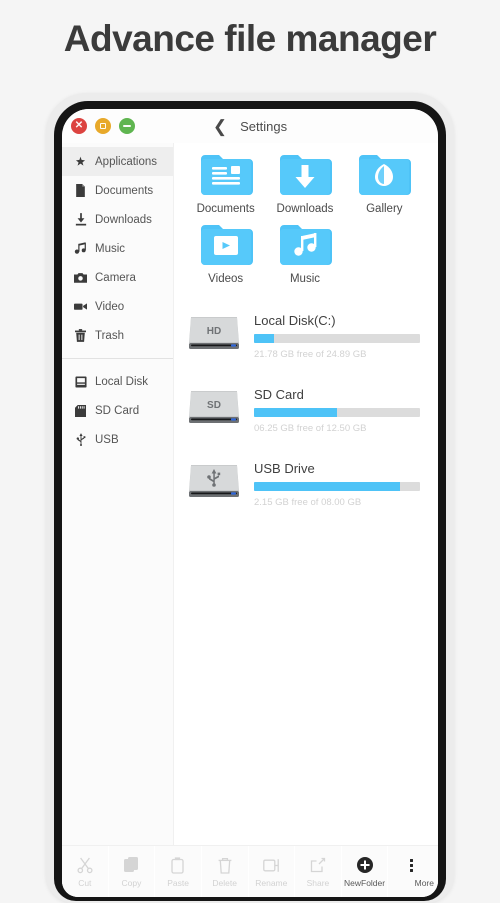 Image resolution: width=500 pixels, height=903 pixels. Describe the element at coordinates (122, 381) in the screenshot. I see `sidebar-item-label: Local Disk` at that location.